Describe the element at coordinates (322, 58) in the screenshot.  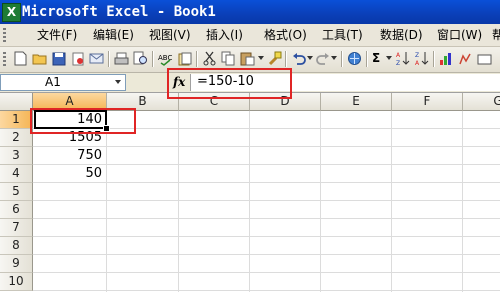
I see `redo-icon` at that location.